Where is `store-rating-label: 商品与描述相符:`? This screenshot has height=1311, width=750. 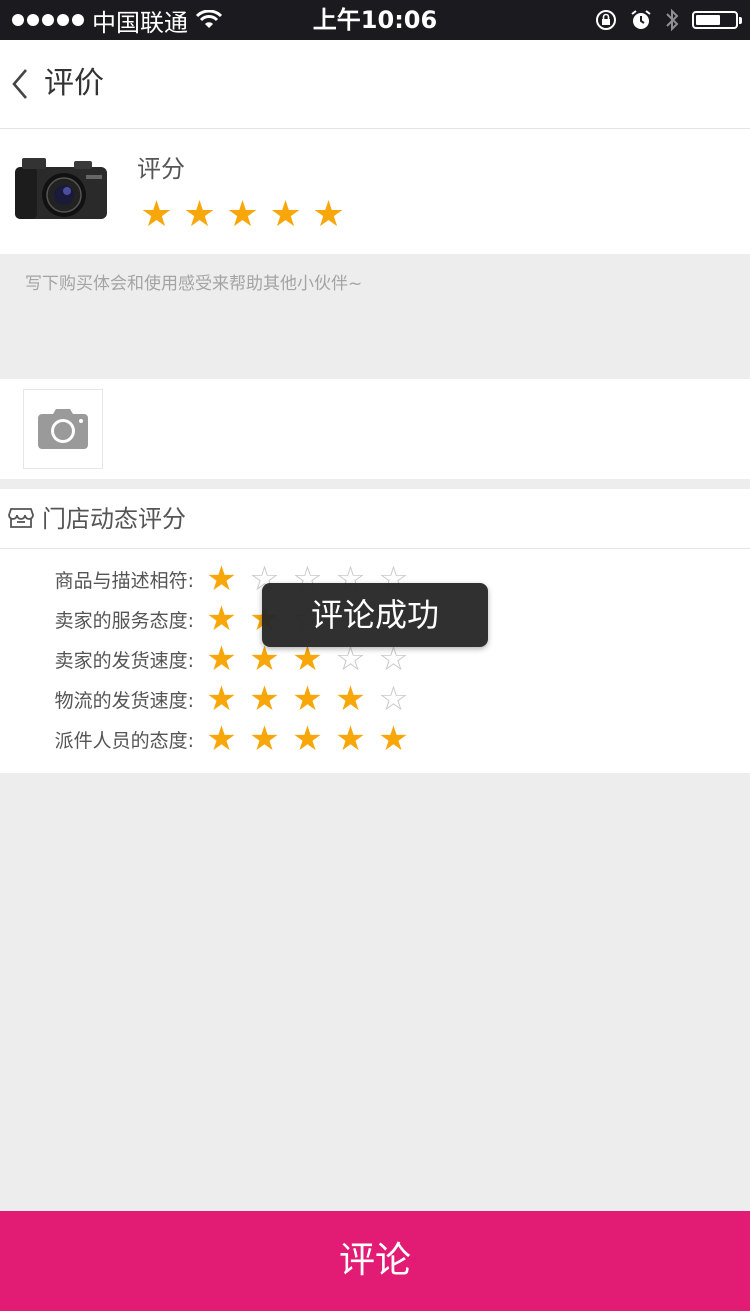
store-rating-label: 商品与描述相符: is located at coordinates (124, 580).